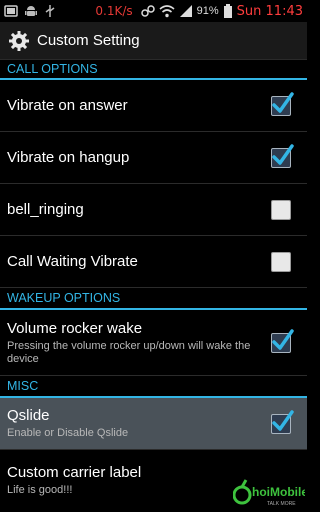 The width and height of the screenshot is (320, 512). Describe the element at coordinates (153, 262) in the screenshot. I see `pref-call-waiting-vibrate: Call Waiting Vibrate` at that location.